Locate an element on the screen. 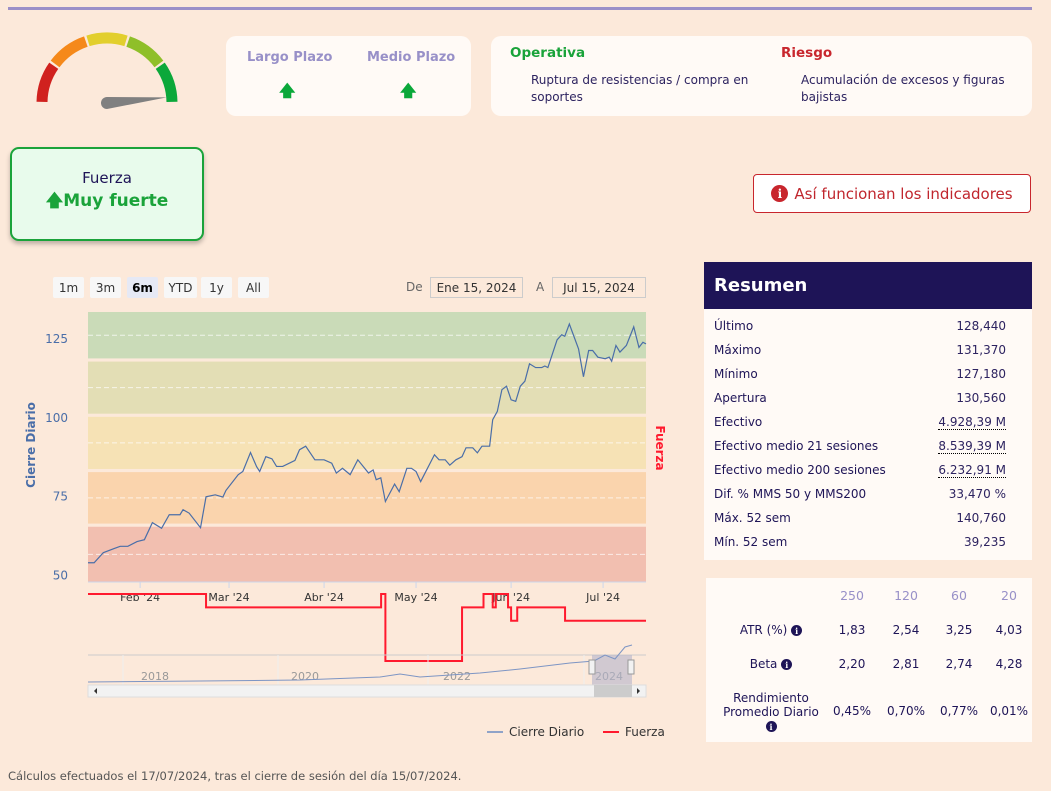 Image resolution: width=1051 pixels, height=791 pixels. legend-fuerza: Fuerza is located at coordinates (634, 732).